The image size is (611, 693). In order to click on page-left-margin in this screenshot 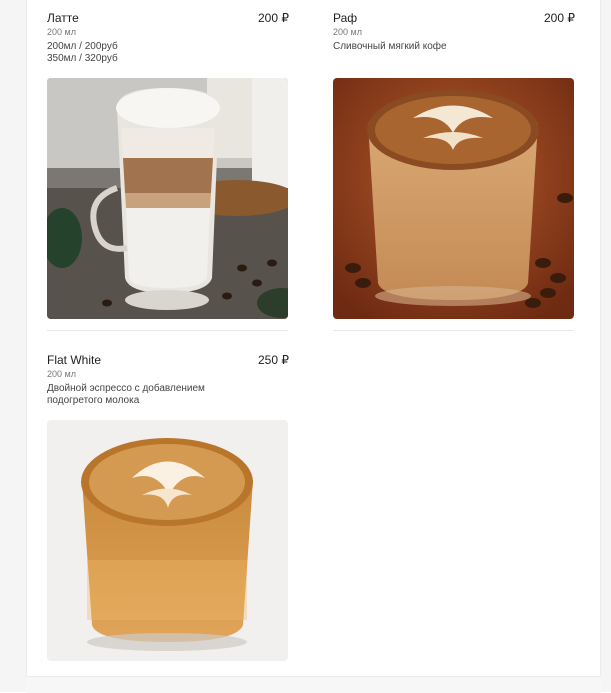, I will do `click(13, 346)`.